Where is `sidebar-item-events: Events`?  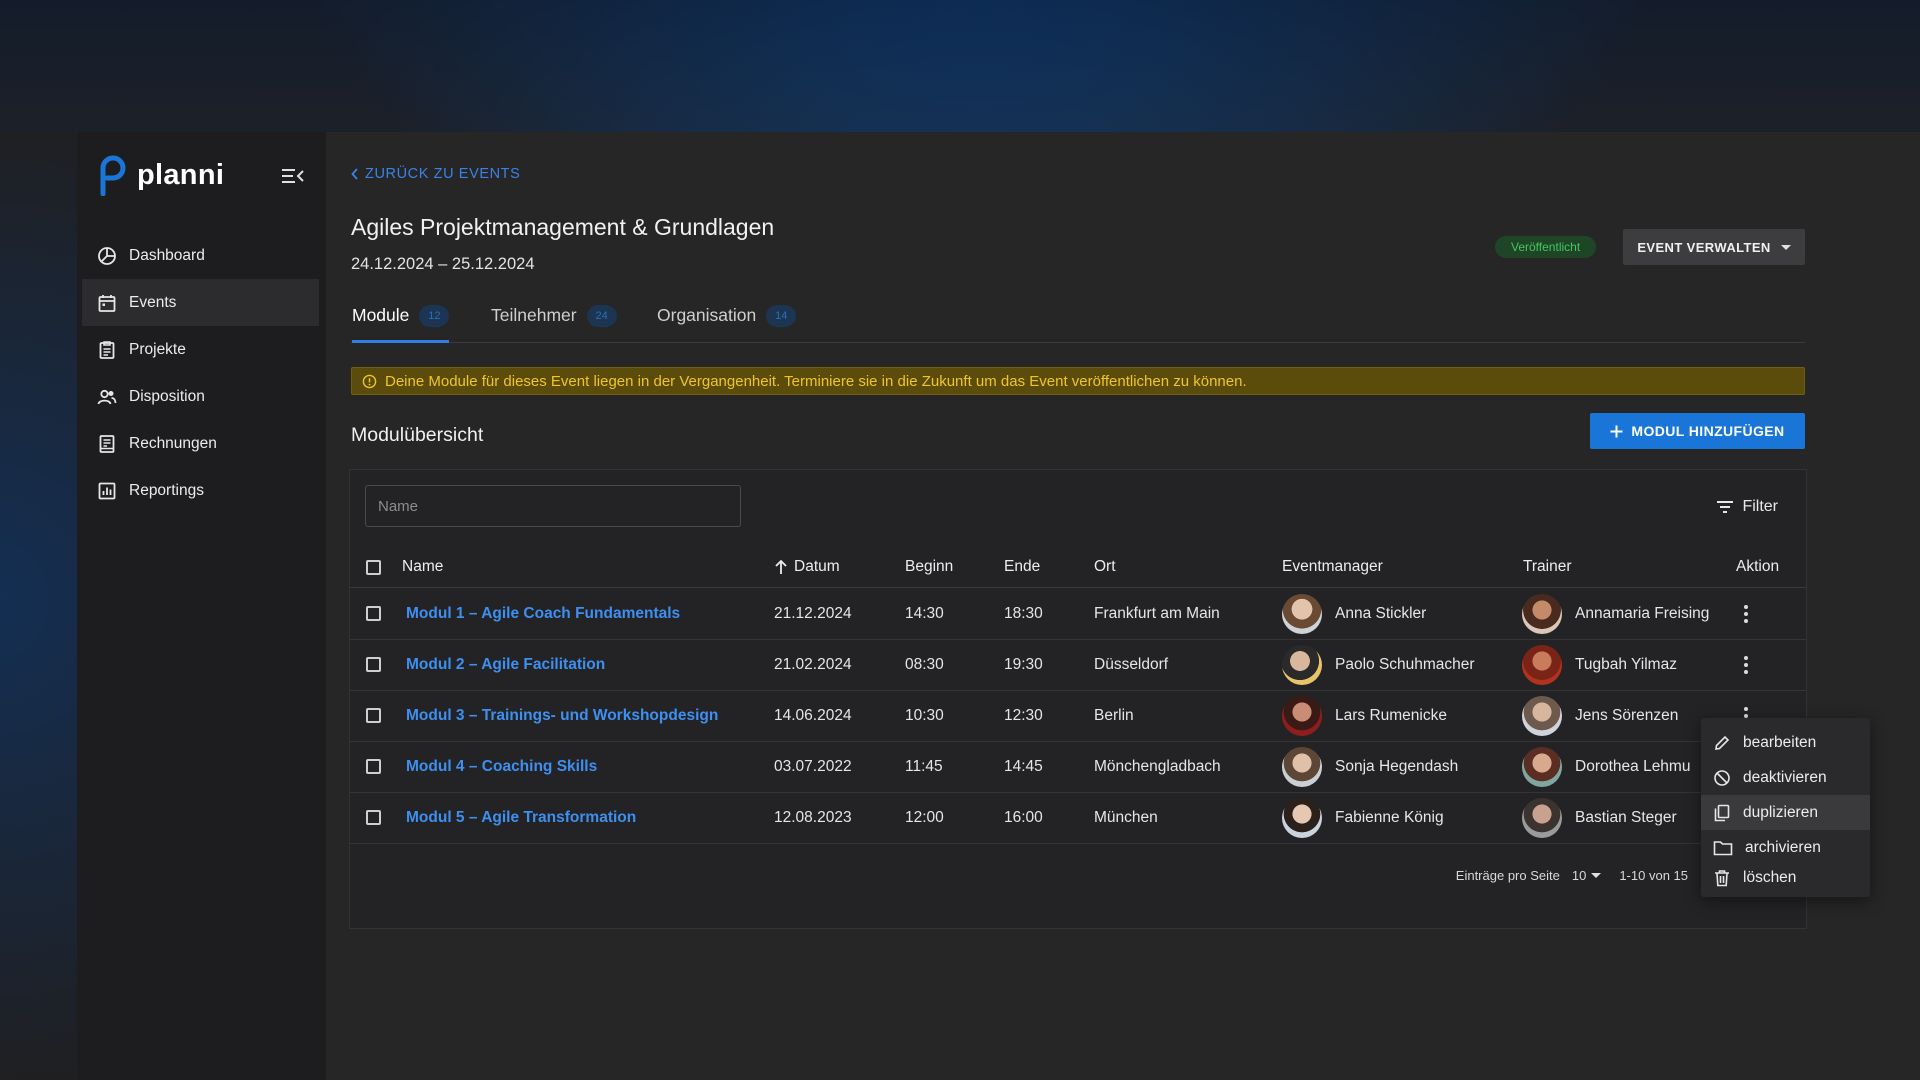 sidebar-item-events: Events is located at coordinates (200, 302).